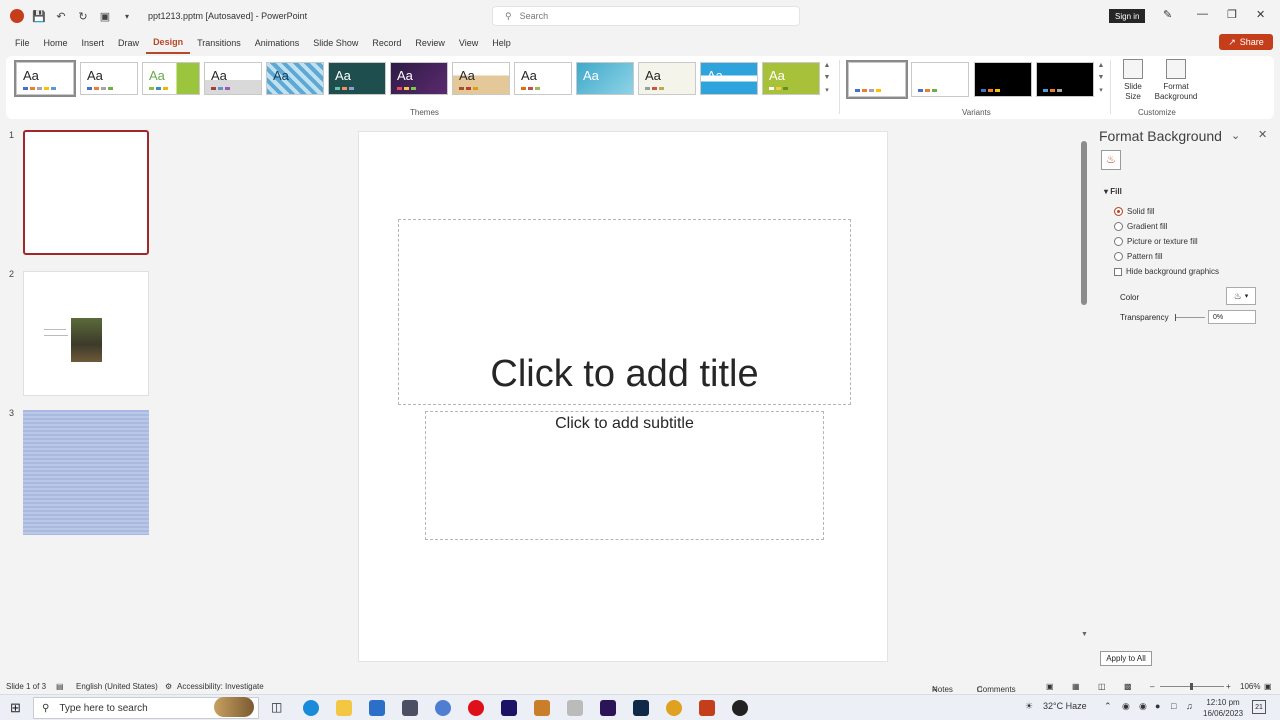  What do you see at coordinates (1189, 706) in the screenshot?
I see `volume-icon: ♫` at bounding box center [1189, 706].